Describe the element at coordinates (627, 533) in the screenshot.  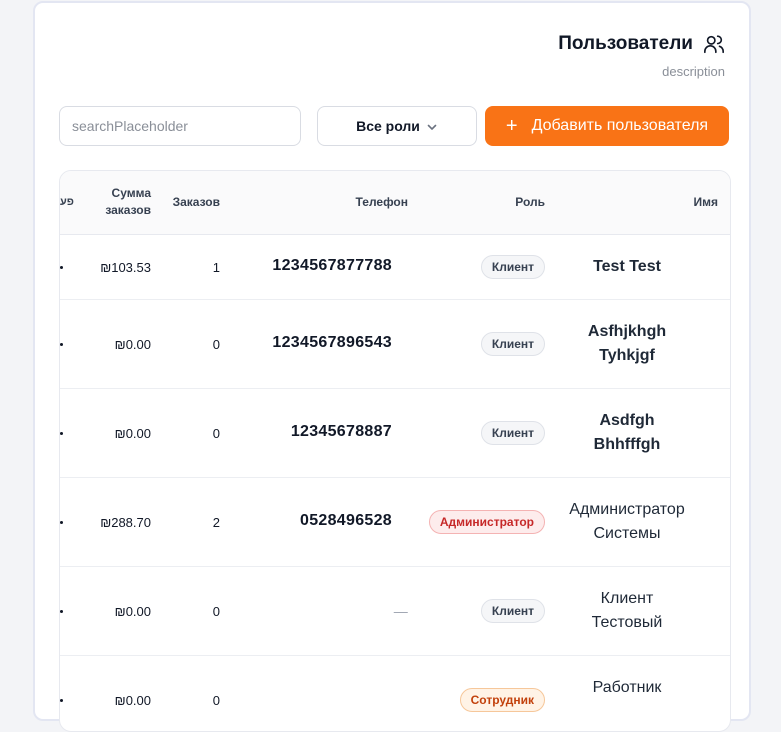
I see `user-name-line: Системы` at that location.